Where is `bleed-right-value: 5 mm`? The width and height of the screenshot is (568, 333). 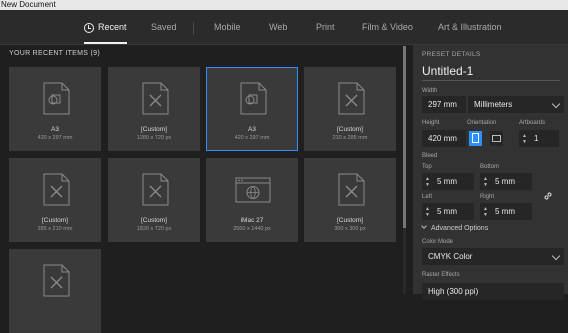
bleed-right-value: 5 mm is located at coordinates (505, 211).